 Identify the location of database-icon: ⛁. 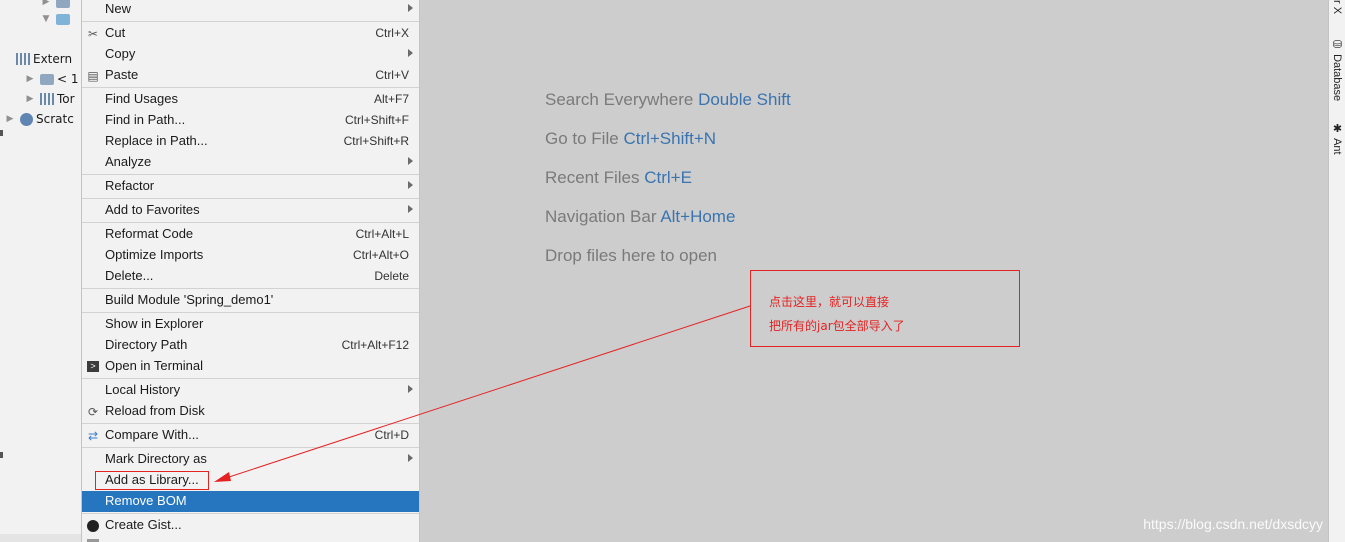
(1337, 46).